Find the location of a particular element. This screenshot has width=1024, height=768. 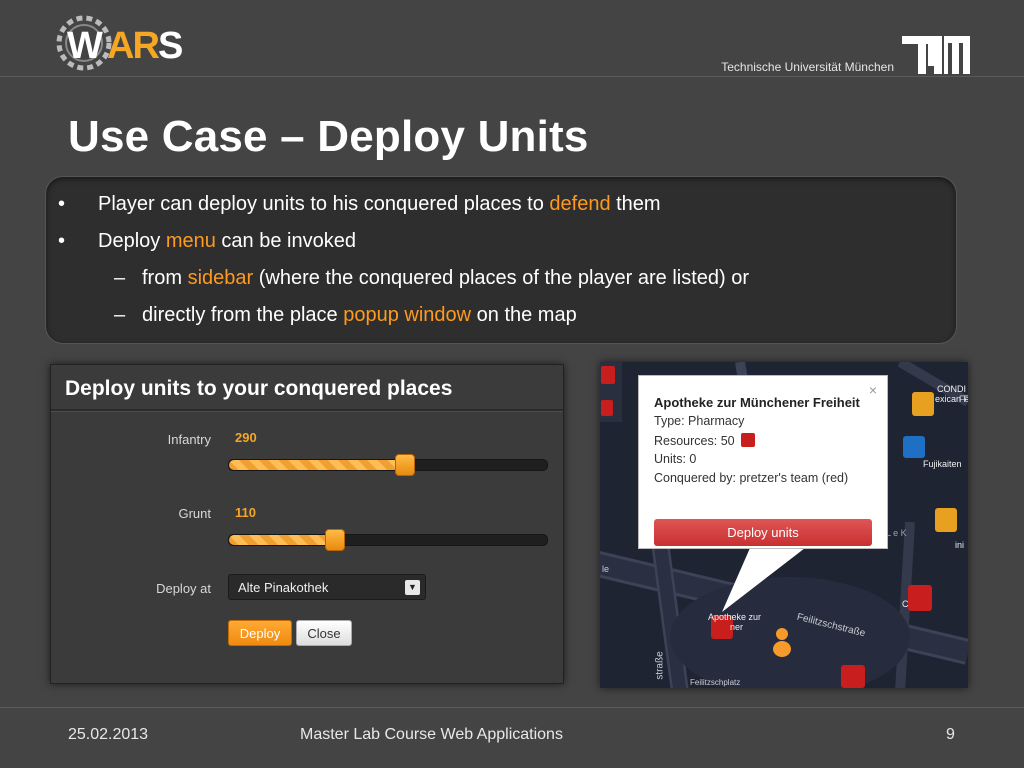

svg-text: W is located at coordinates (85, 46).